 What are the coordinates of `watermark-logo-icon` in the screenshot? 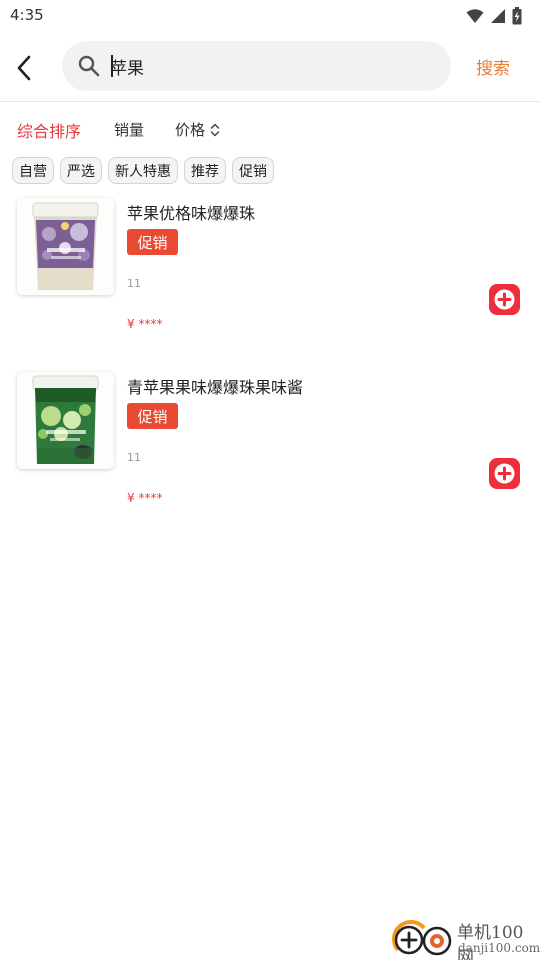 It's located at (422, 938).